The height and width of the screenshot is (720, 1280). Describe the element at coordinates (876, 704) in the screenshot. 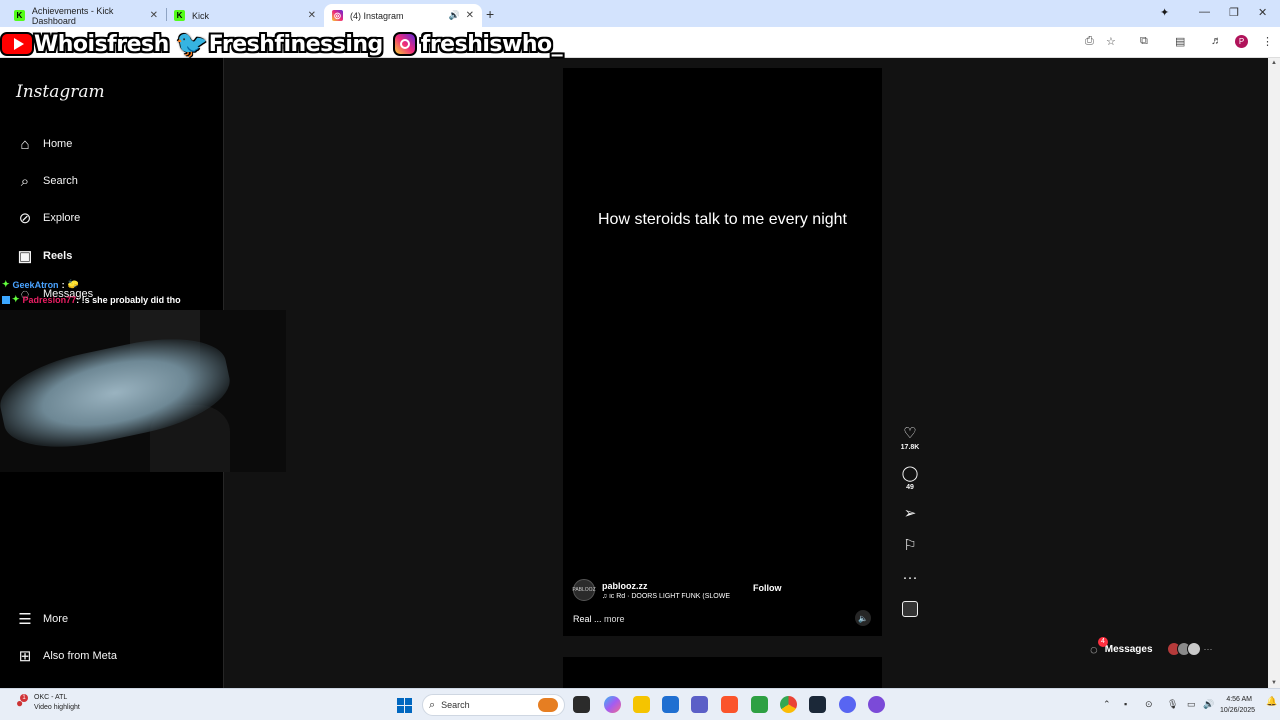

I see `obs-app-icon` at that location.